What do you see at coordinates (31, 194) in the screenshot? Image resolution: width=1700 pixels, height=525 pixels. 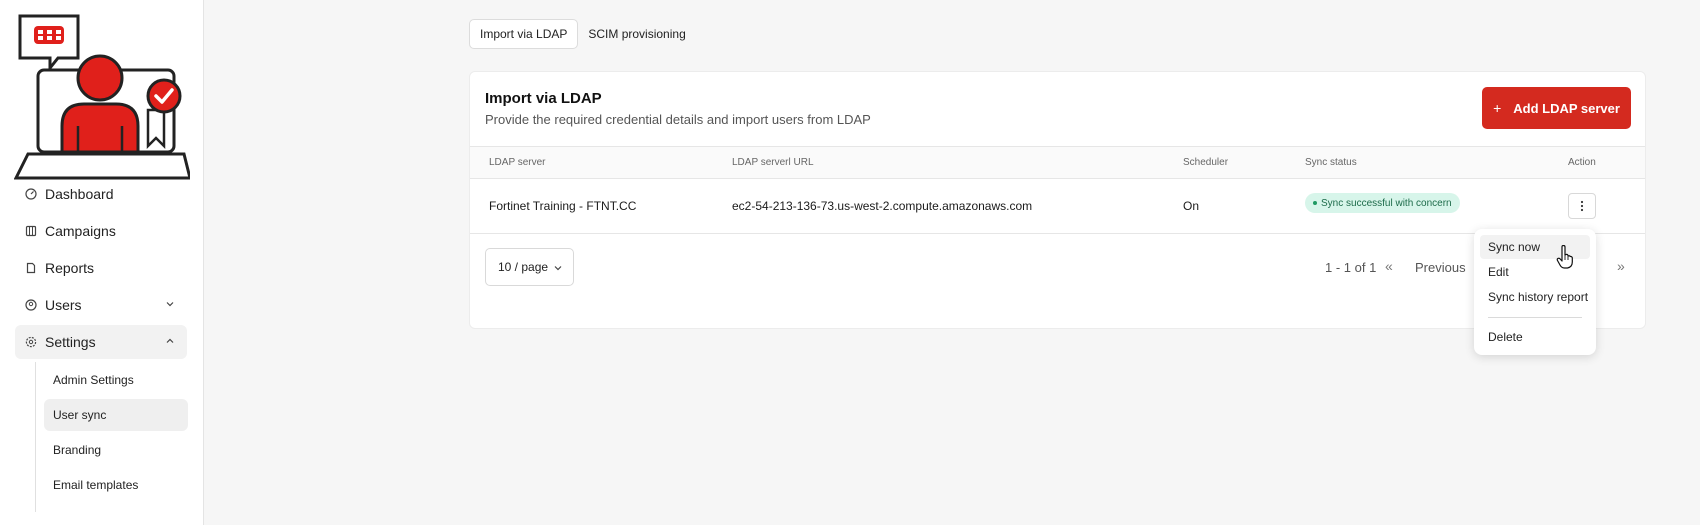 I see `gauge-icon` at bounding box center [31, 194].